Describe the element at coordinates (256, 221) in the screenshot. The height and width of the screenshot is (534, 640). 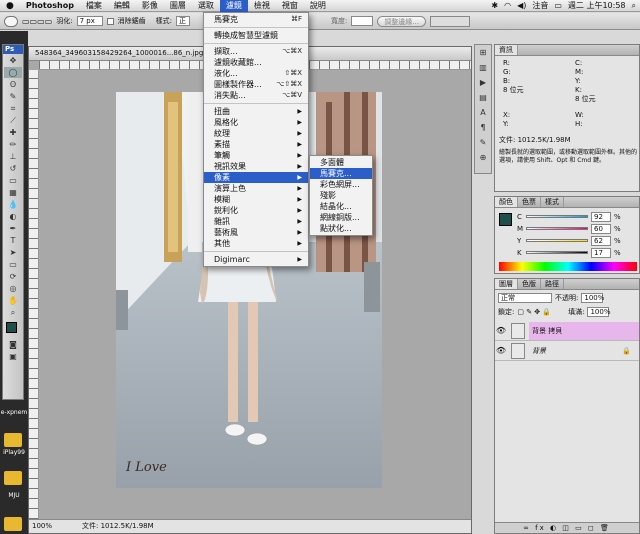
I see `filter-menu-item: 雜訊 ▶` at that location.